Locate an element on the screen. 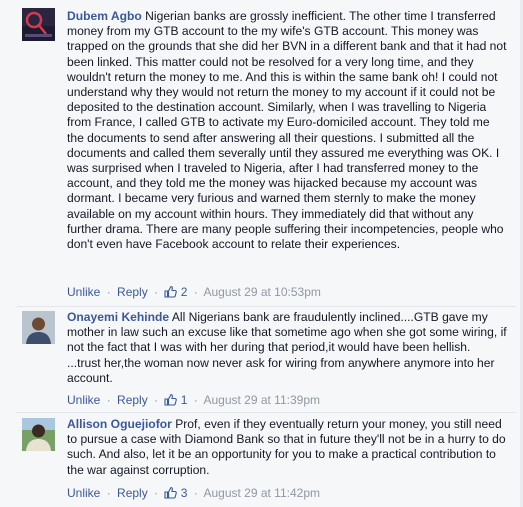 The height and width of the screenshot is (507, 523). comment-author: Dubem Agbo is located at coordinates (104, 16).